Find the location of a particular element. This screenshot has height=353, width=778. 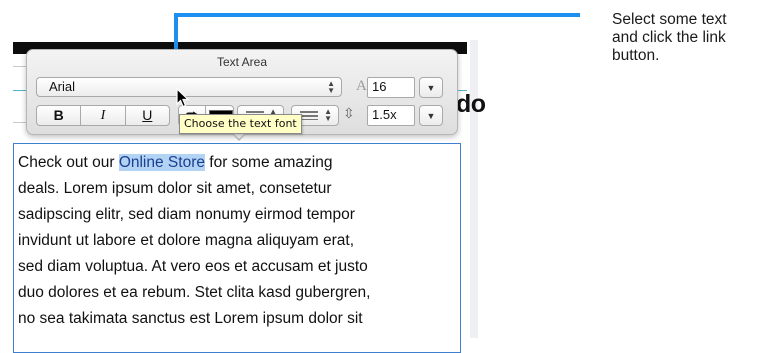

text-style-buttons: B I U is located at coordinates (103, 115).